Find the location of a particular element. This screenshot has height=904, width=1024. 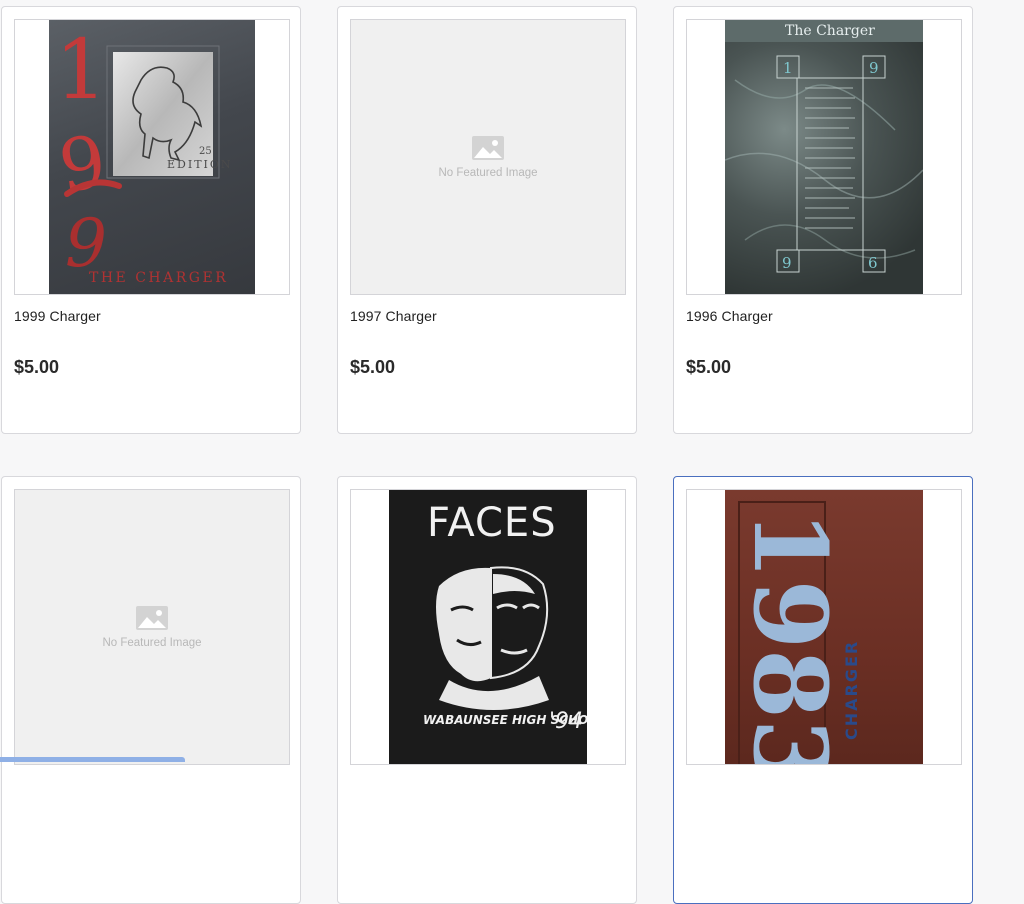

svg-text: 25 is located at coordinates (205, 151).